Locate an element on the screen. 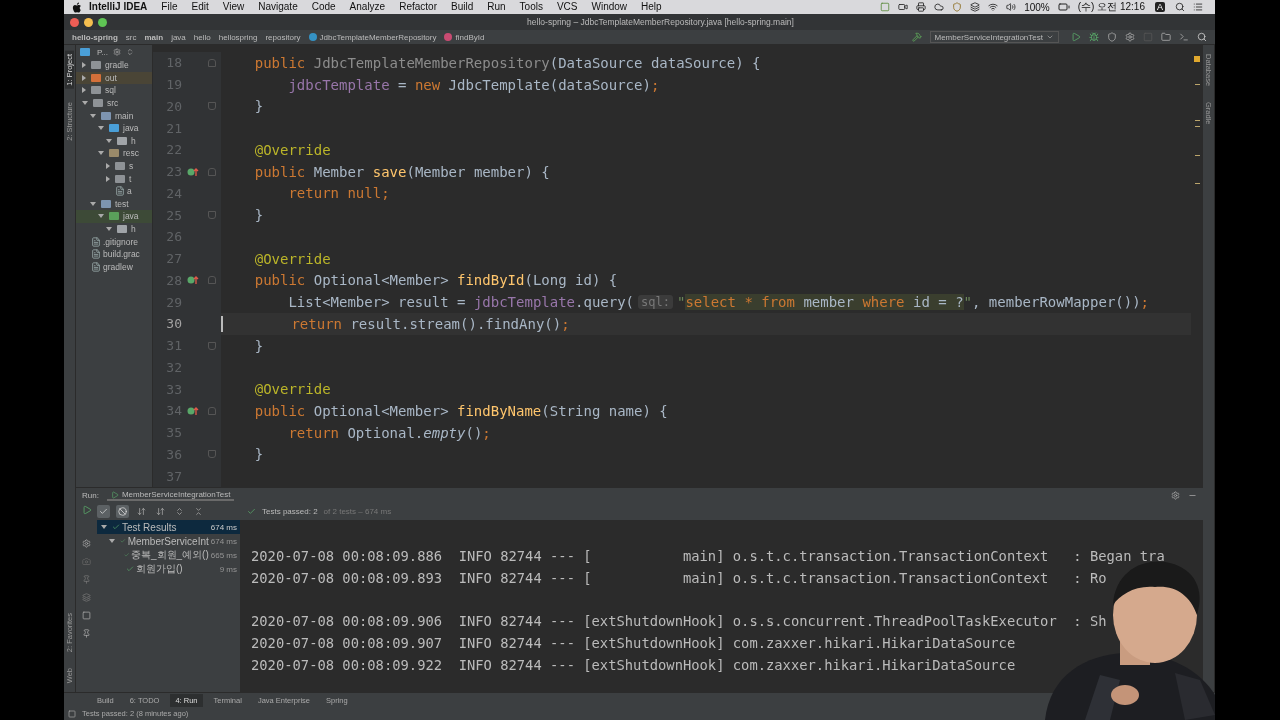 This screenshot has height=720, width=1280. menu-item: Window is located at coordinates (609, 7).